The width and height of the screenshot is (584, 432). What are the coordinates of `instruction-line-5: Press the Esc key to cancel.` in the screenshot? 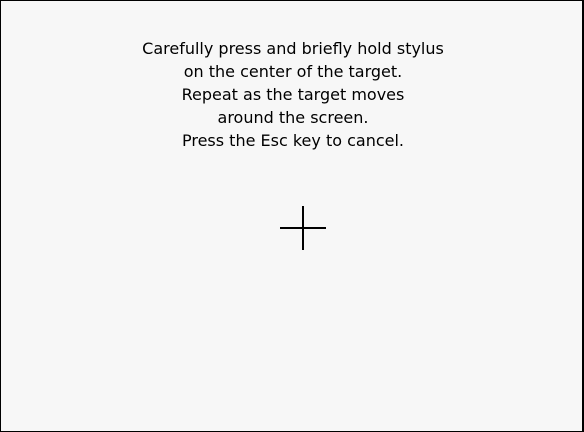 It's located at (293, 140).